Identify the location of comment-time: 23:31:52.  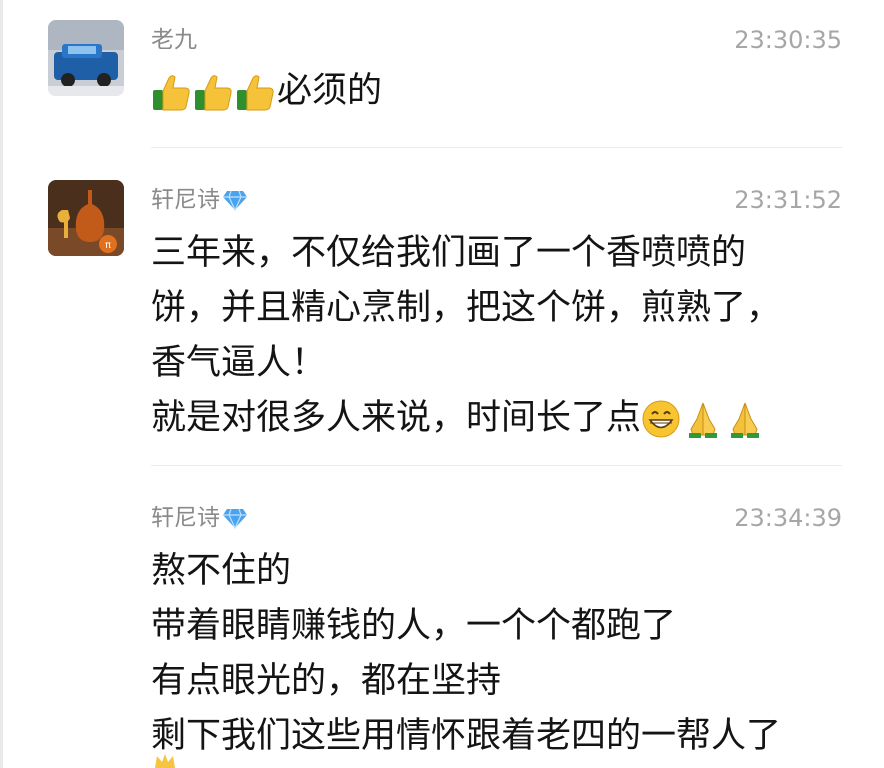
(788, 200).